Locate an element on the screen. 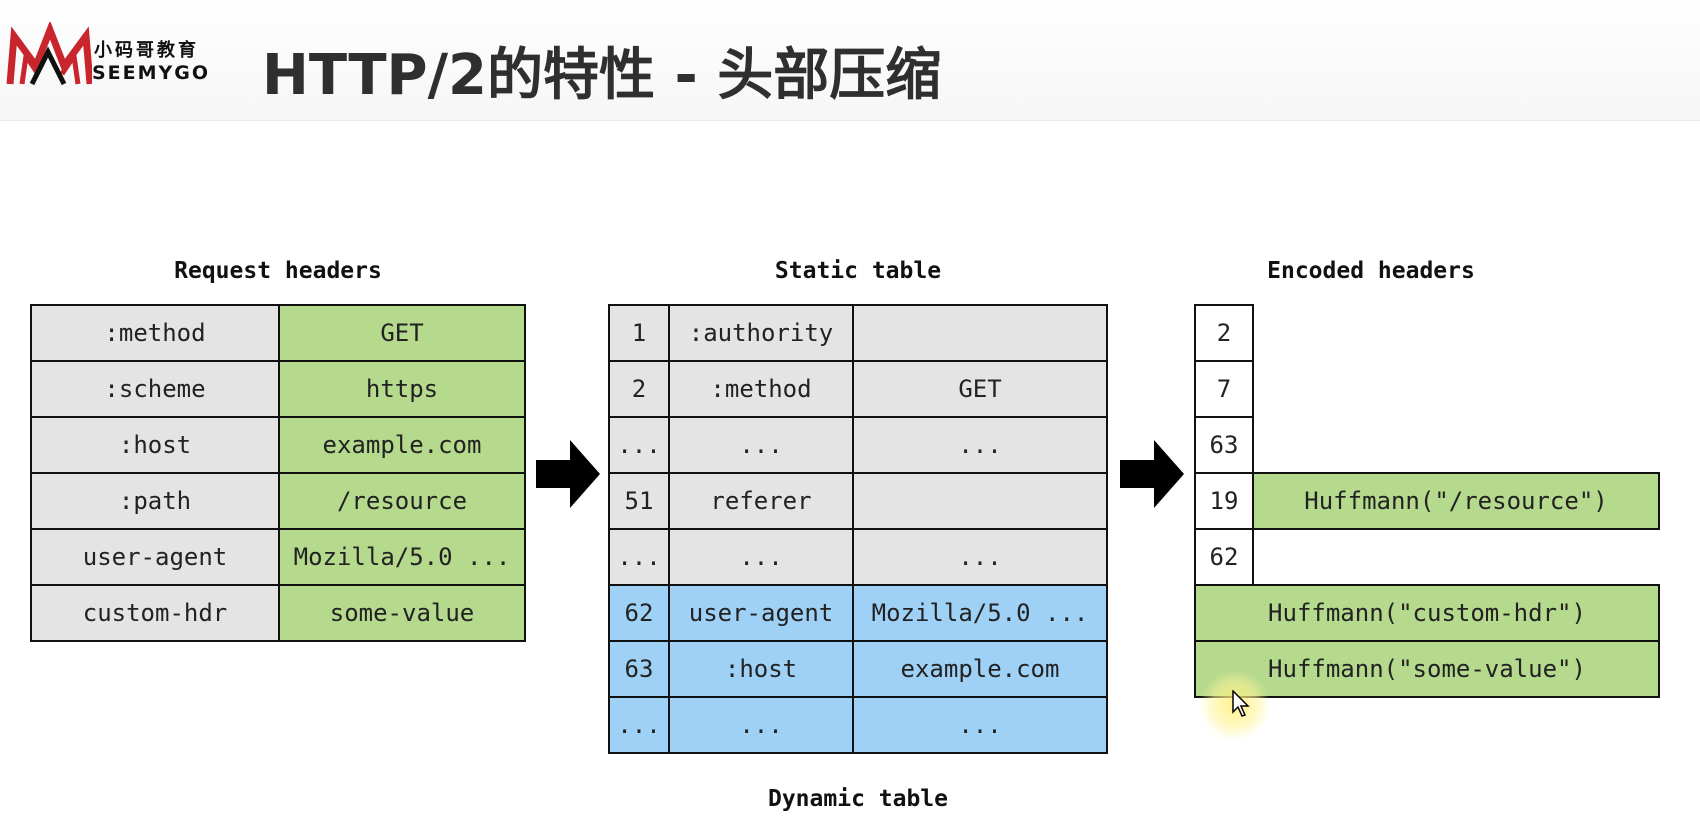  static-table-name: referer is located at coordinates (761, 501).